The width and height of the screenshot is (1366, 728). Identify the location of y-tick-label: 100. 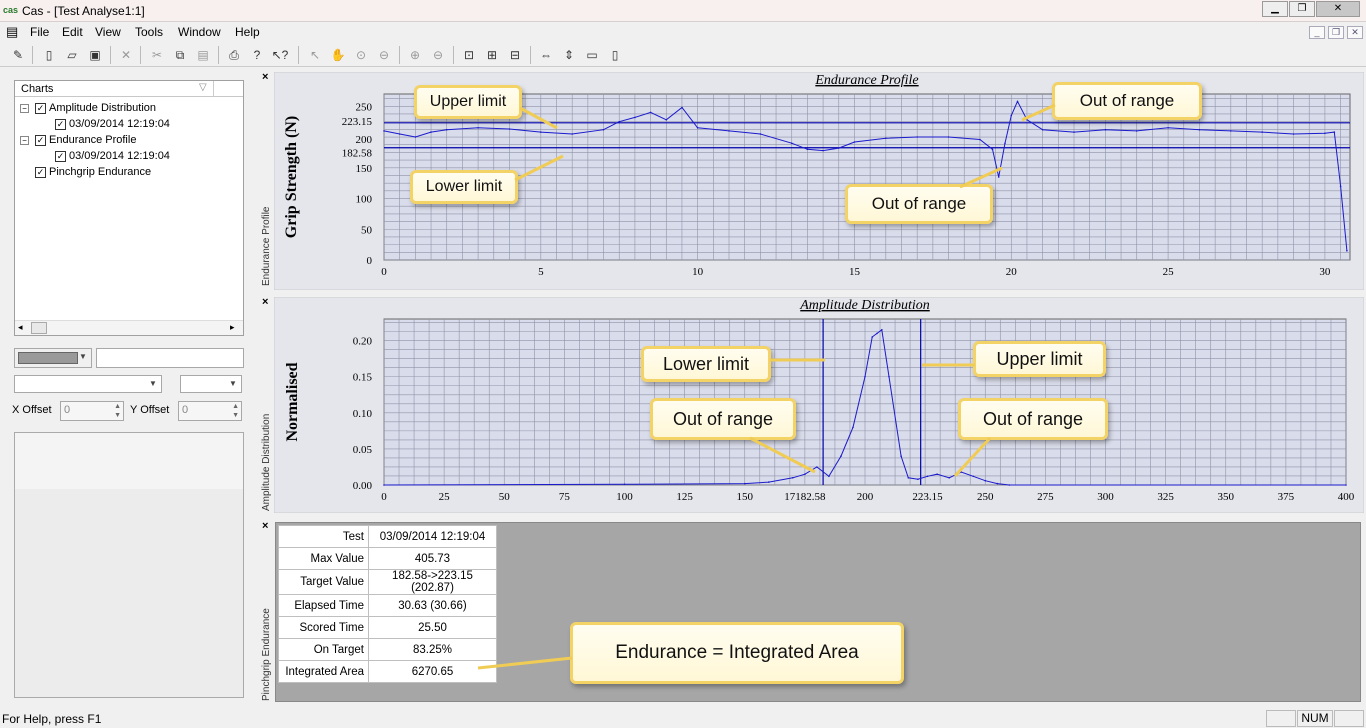
(364, 200).